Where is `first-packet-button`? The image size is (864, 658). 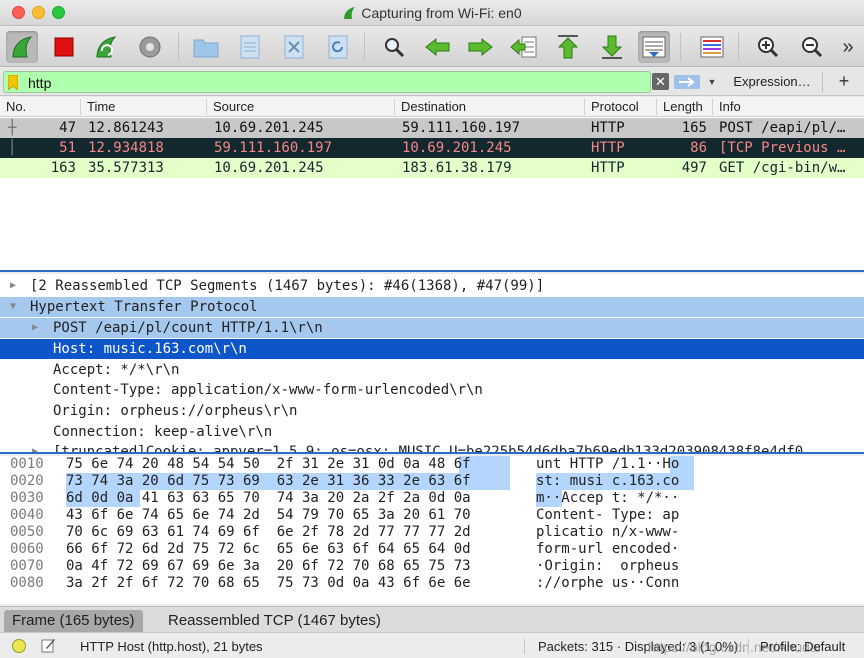
first-packet-button is located at coordinates (568, 47).